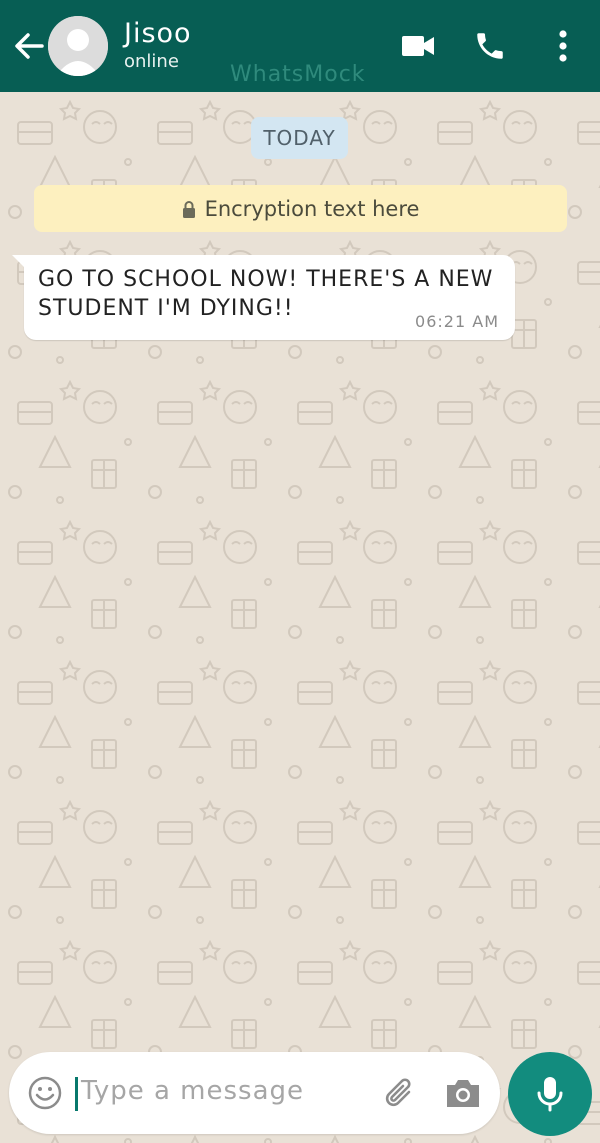 This screenshot has width=600, height=1143. Describe the element at coordinates (418, 46) in the screenshot. I see `video-call-icon` at that location.